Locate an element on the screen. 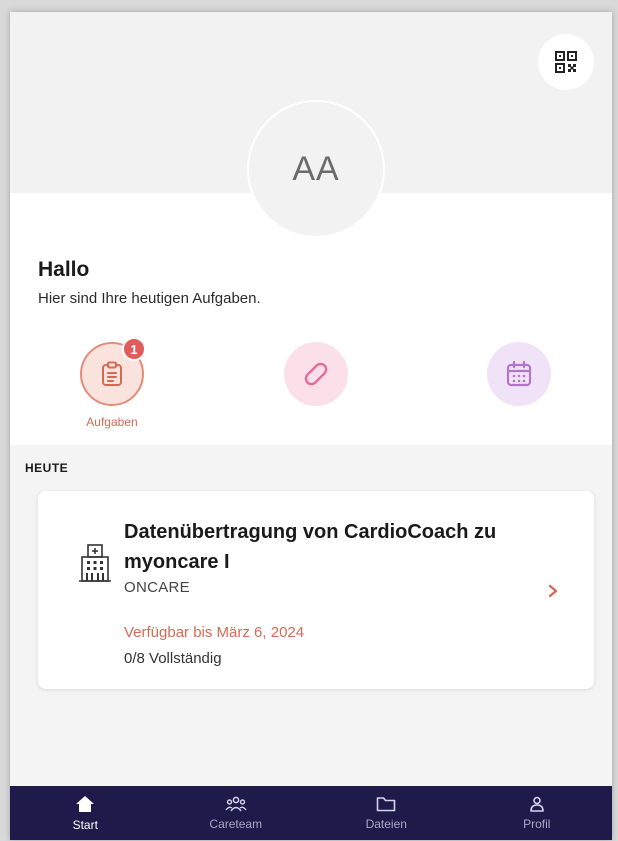 The height and width of the screenshot is (841, 618). nav-dateien: Dateien is located at coordinates (386, 813).